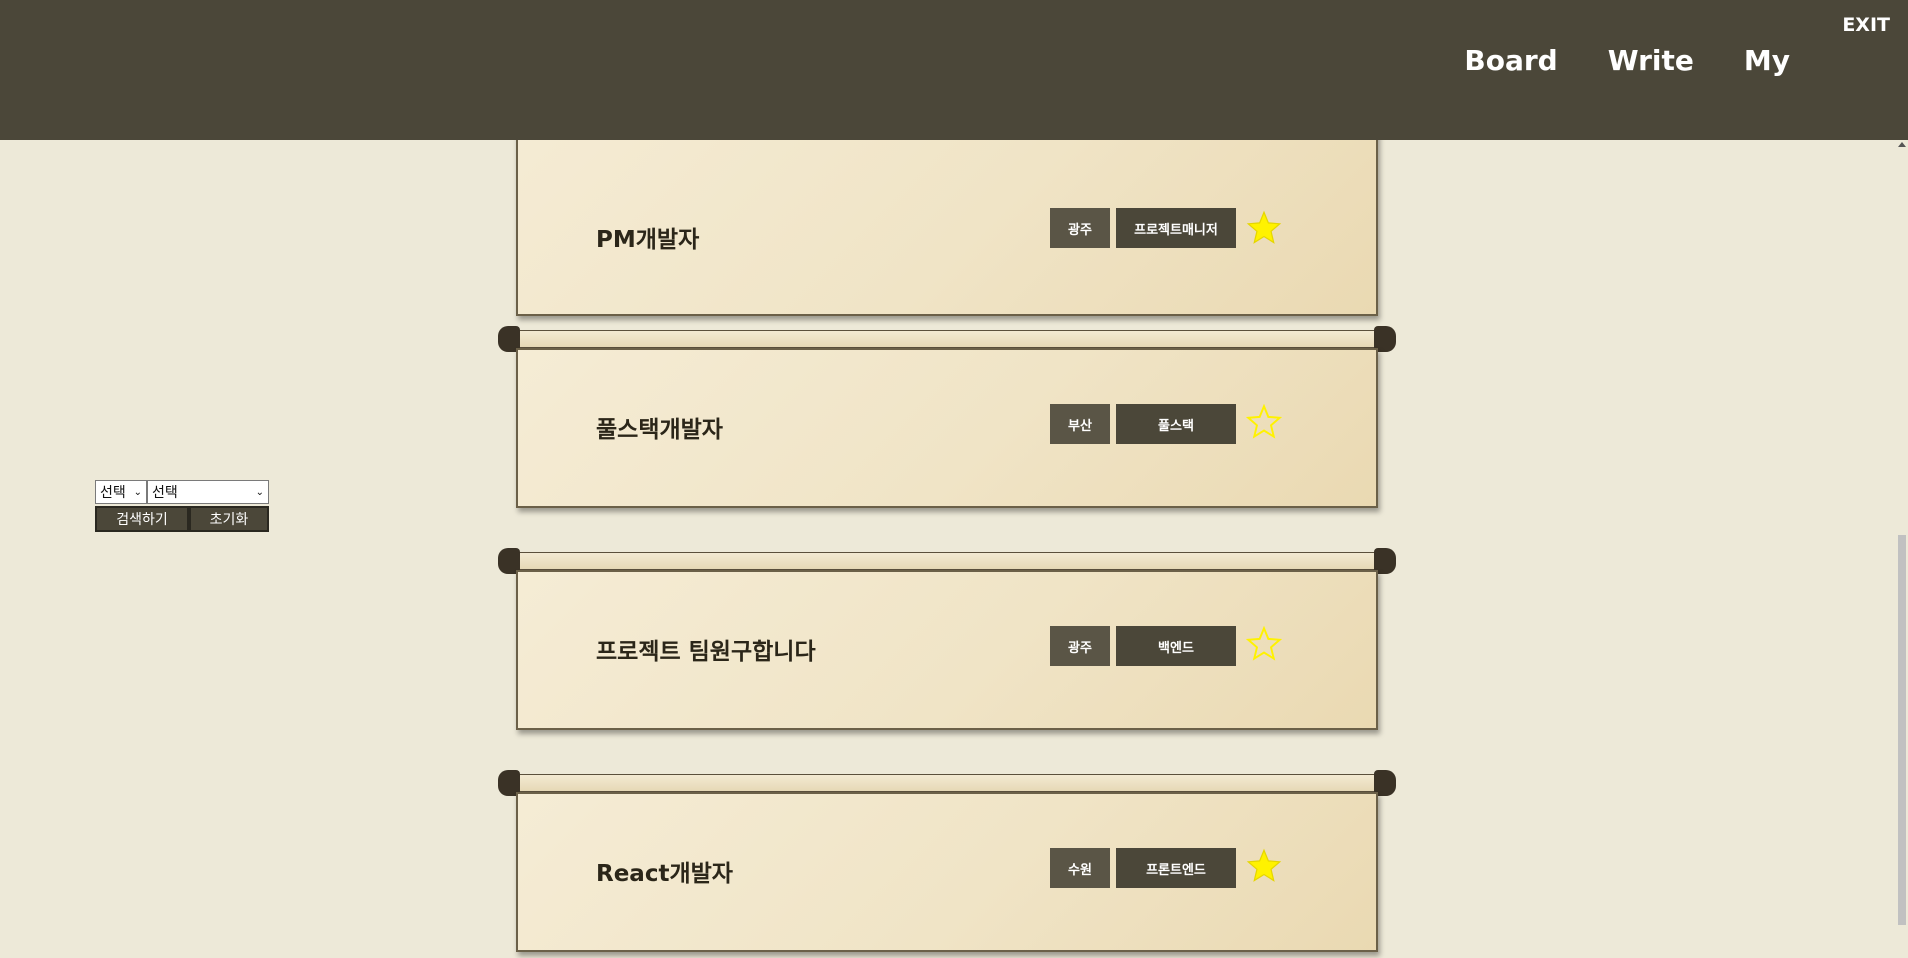  What do you see at coordinates (1902, 730) in the screenshot?
I see `scrollbar-thumb` at bounding box center [1902, 730].